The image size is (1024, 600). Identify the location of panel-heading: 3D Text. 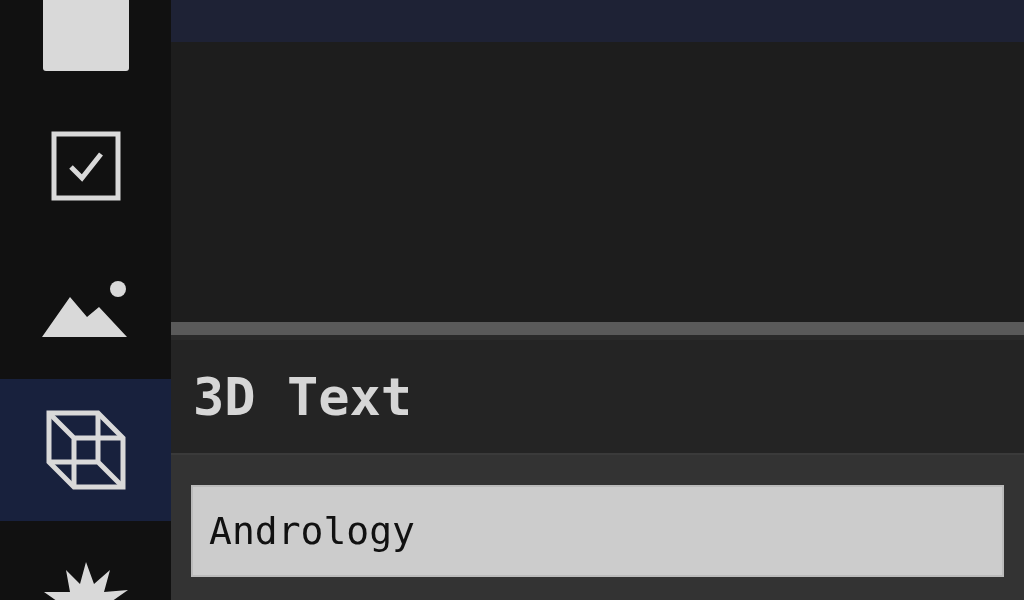
(303, 397).